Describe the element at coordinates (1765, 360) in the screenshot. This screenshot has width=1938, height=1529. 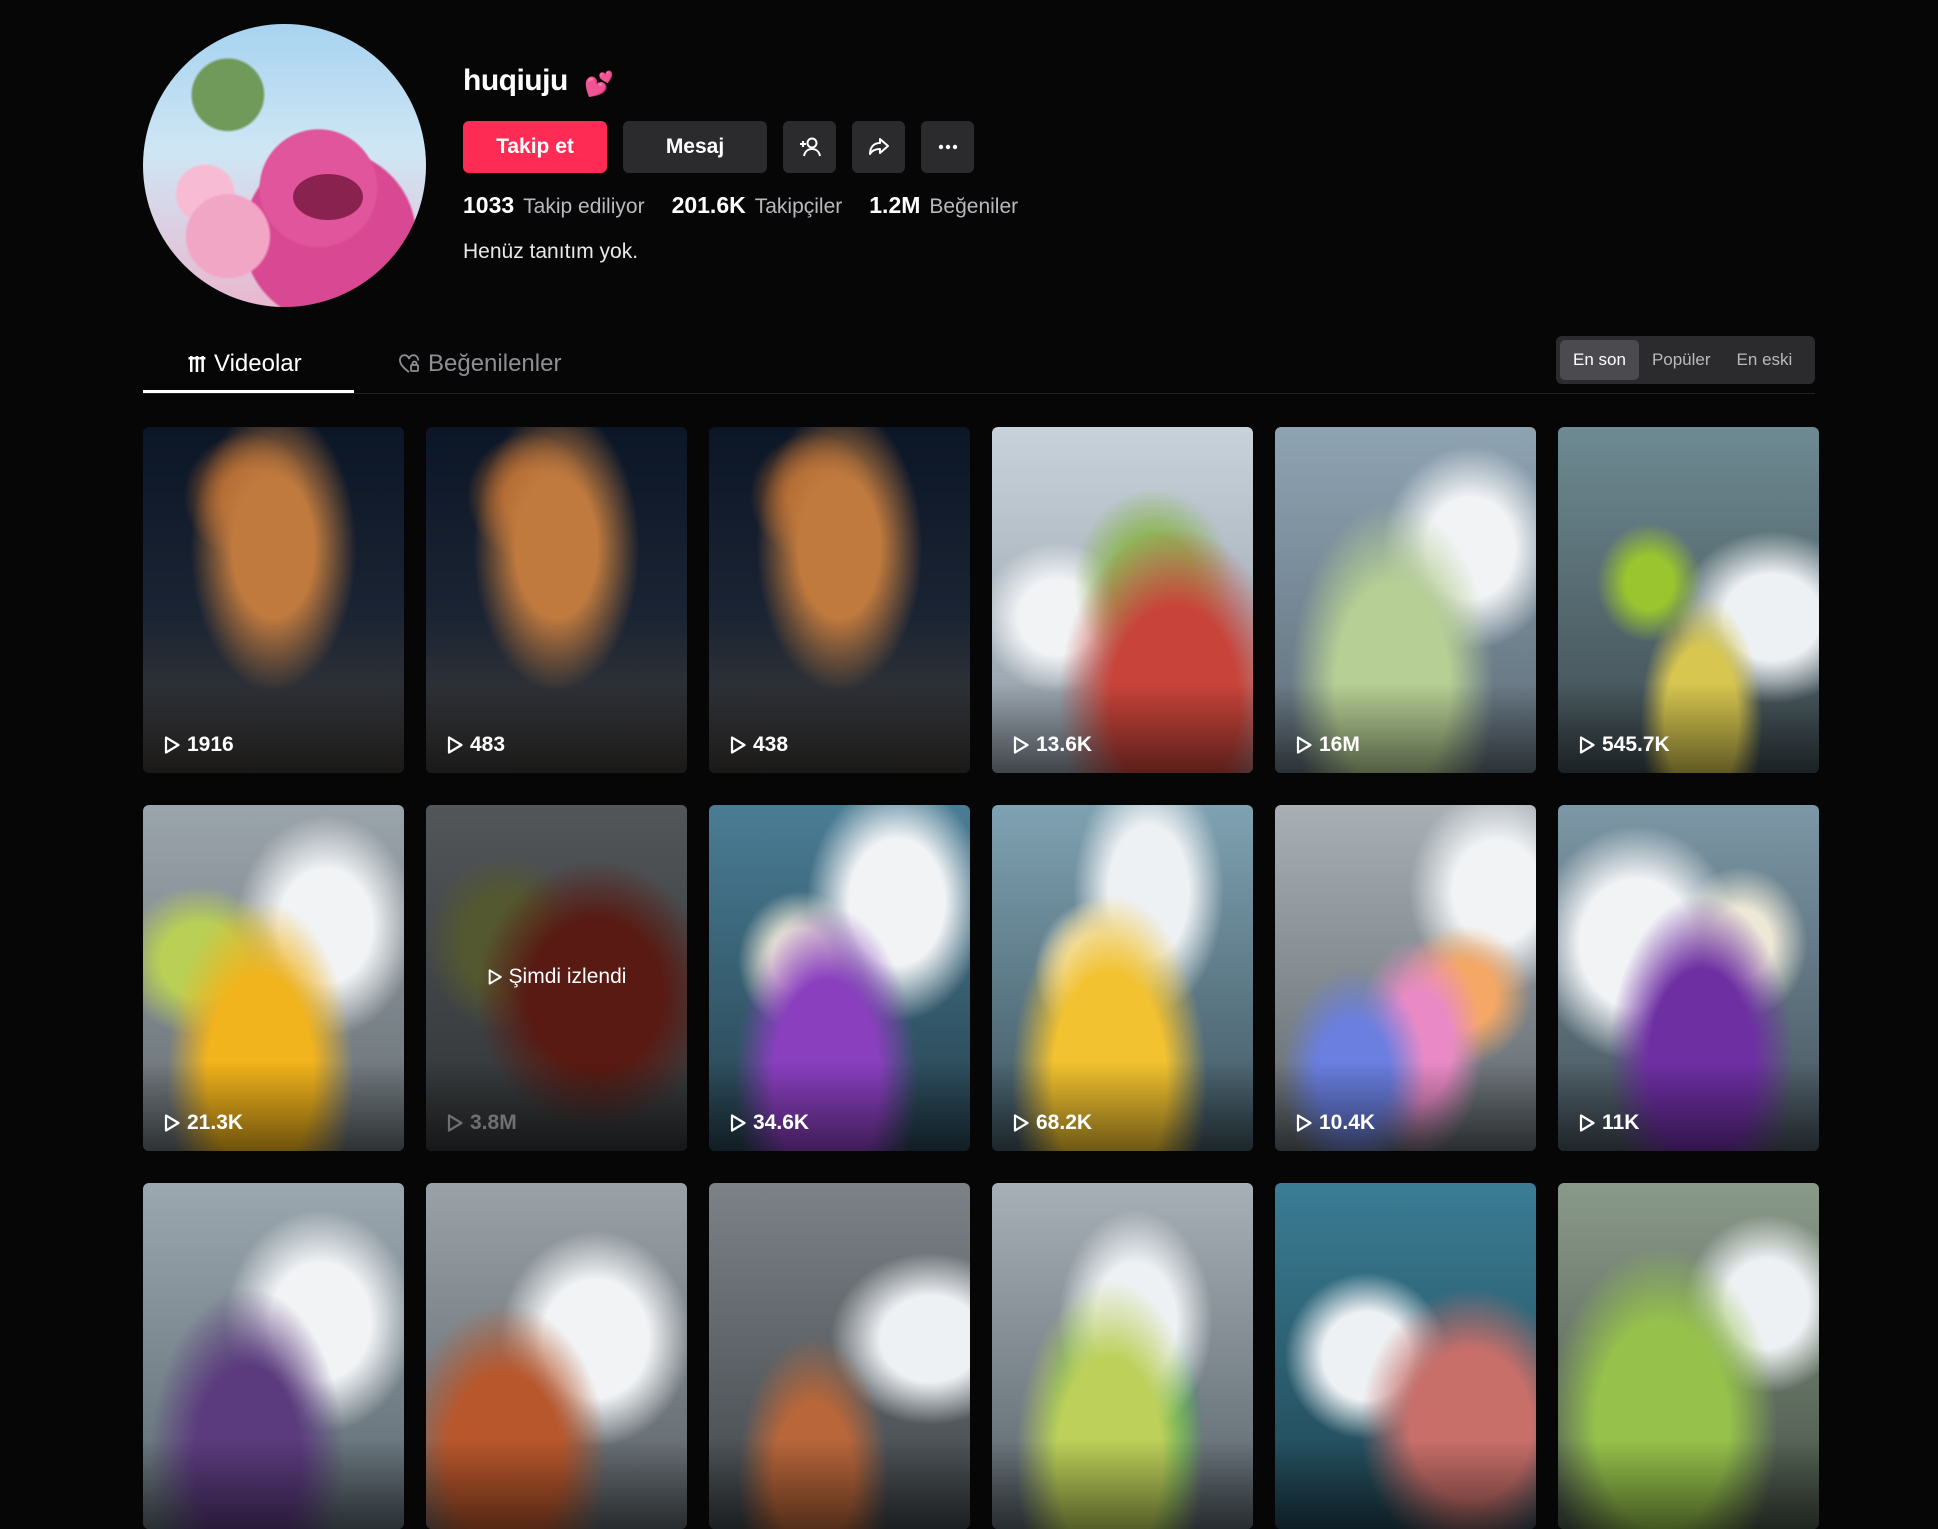
I see `sort-oldest: En eski` at that location.